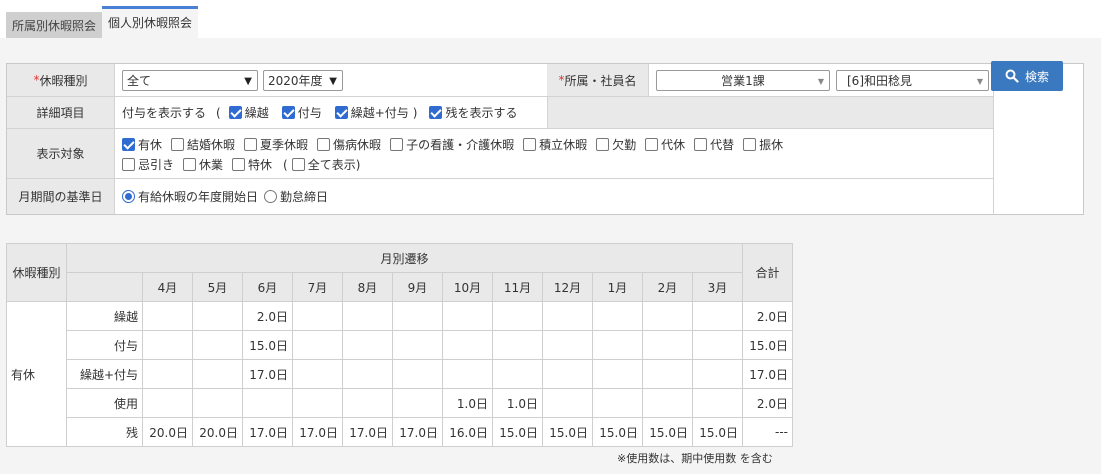  What do you see at coordinates (325, 164) in the screenshot?
I see `show-all-checkbox: 全て表示)` at bounding box center [325, 164].